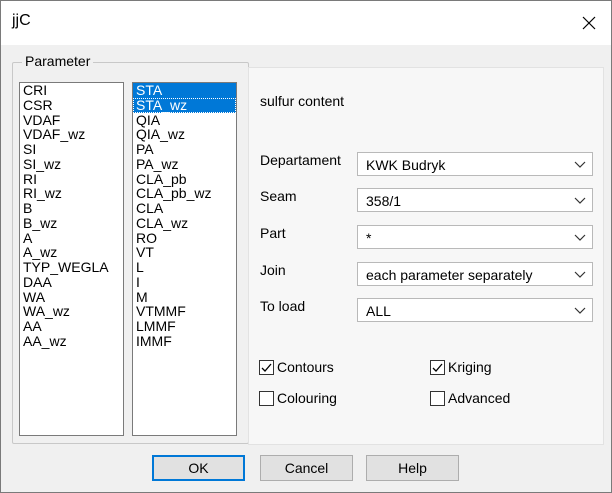 This screenshot has width=612, height=493. What do you see at coordinates (71, 238) in the screenshot?
I see `list-item: A` at bounding box center [71, 238].